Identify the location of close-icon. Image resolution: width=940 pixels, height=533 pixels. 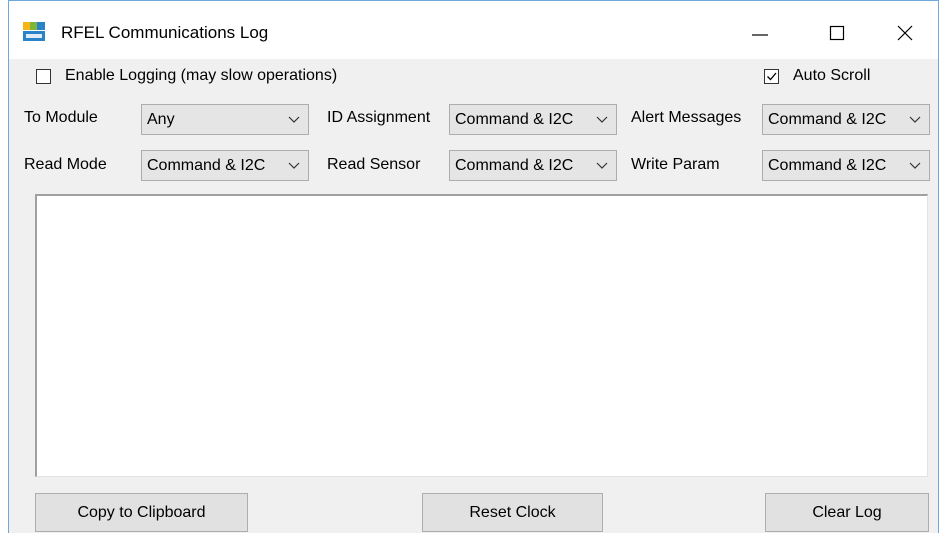
(905, 33).